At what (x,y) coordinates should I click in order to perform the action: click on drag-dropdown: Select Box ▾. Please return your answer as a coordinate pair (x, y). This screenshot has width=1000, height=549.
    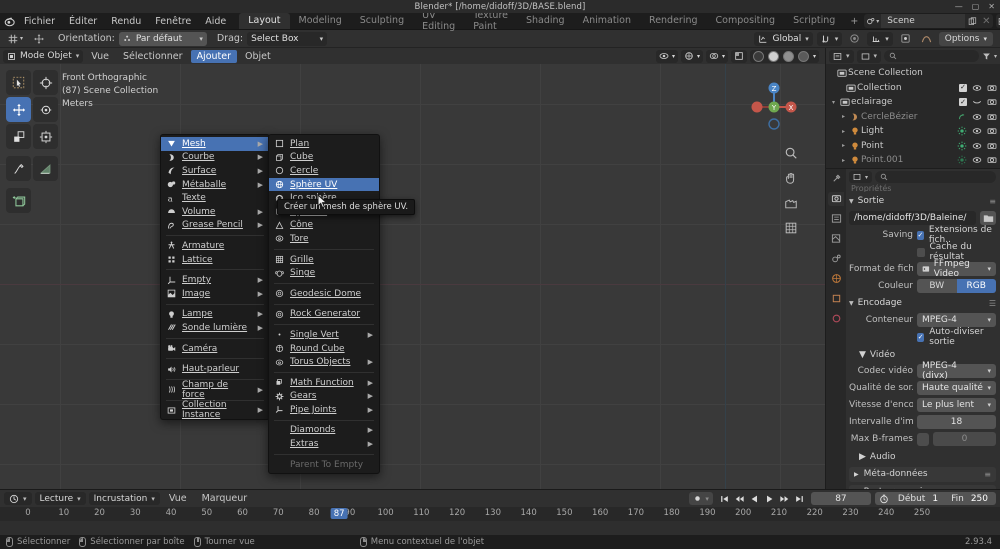
    Looking at the image, I should click on (287, 38).